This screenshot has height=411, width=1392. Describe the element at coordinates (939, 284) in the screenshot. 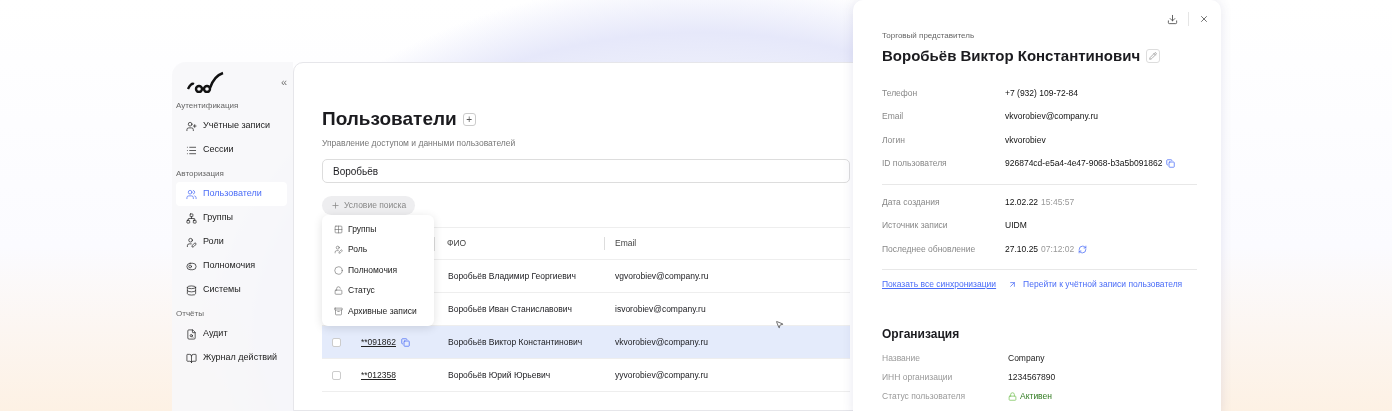

I see `sync-link: Показать все синхронизации` at that location.